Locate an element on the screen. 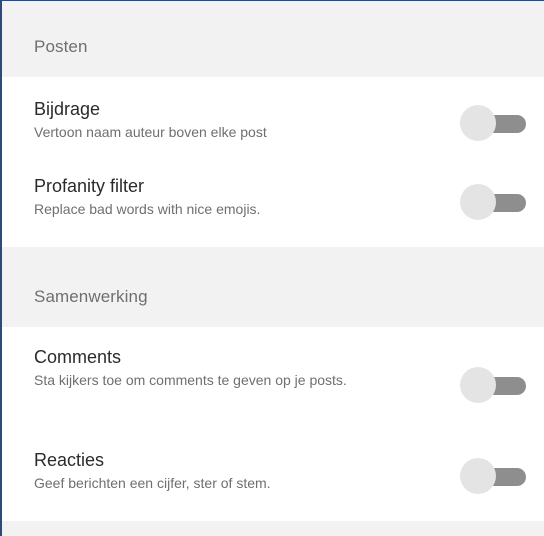 The image size is (544, 536). reacties-toggle is located at coordinates (493, 476).